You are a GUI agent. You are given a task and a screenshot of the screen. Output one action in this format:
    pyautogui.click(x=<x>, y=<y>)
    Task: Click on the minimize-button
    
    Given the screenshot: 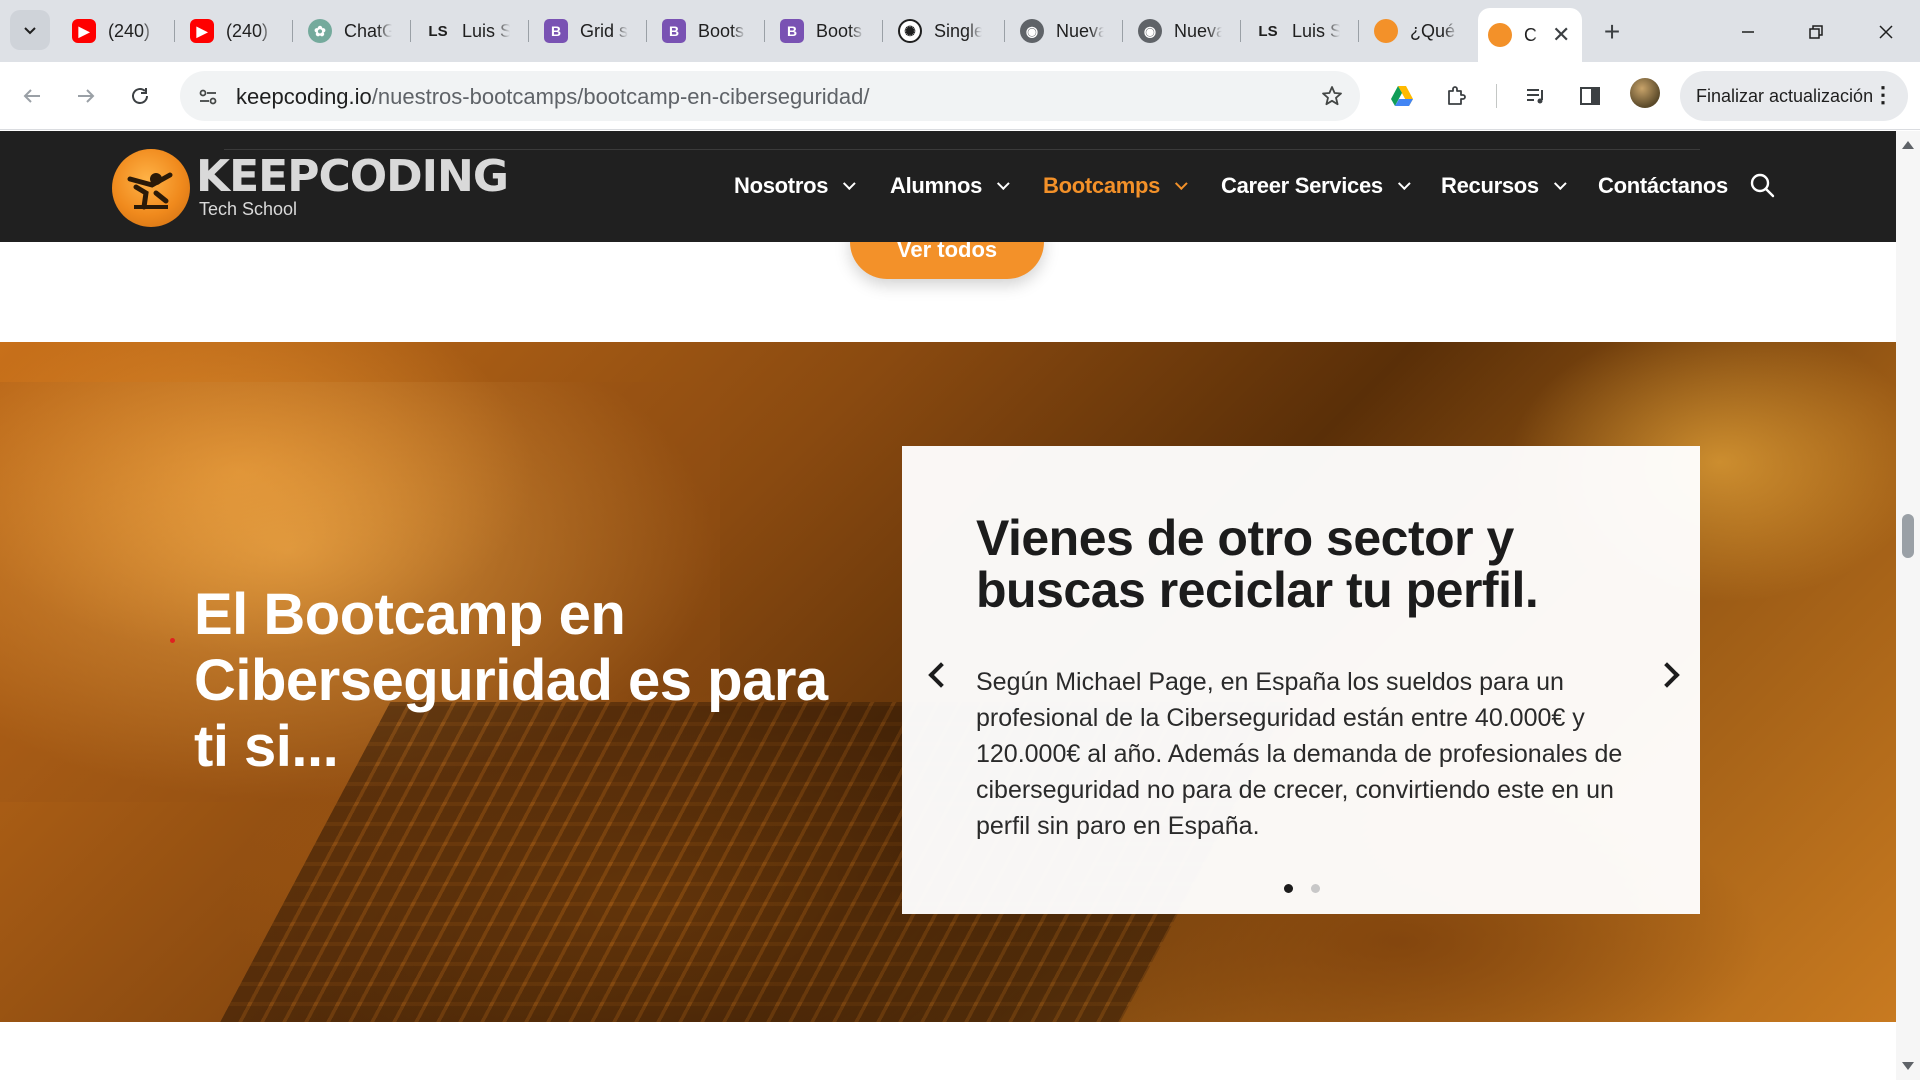 What is the action you would take?
    pyautogui.click(x=1748, y=32)
    